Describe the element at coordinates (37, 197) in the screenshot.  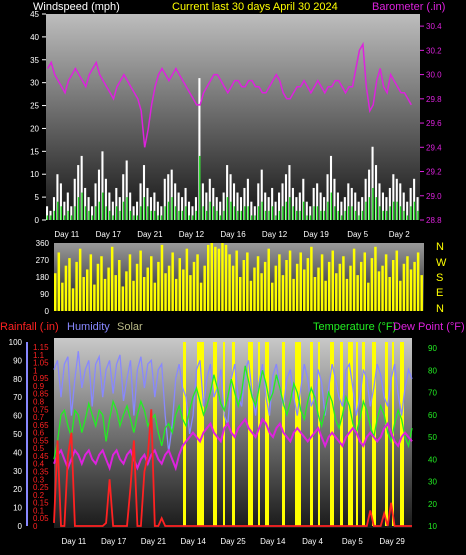
I see `wind-y-tick-label: 5` at that location.